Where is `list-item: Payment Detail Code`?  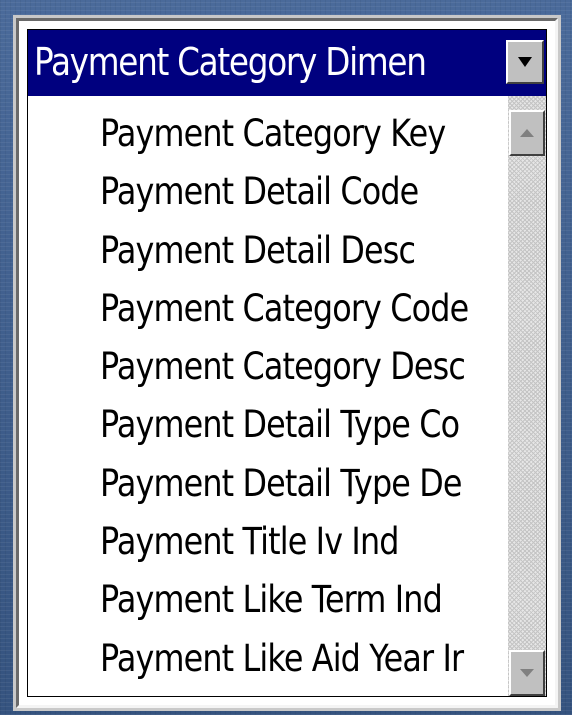
list-item: Payment Detail Code is located at coordinates (284, 193).